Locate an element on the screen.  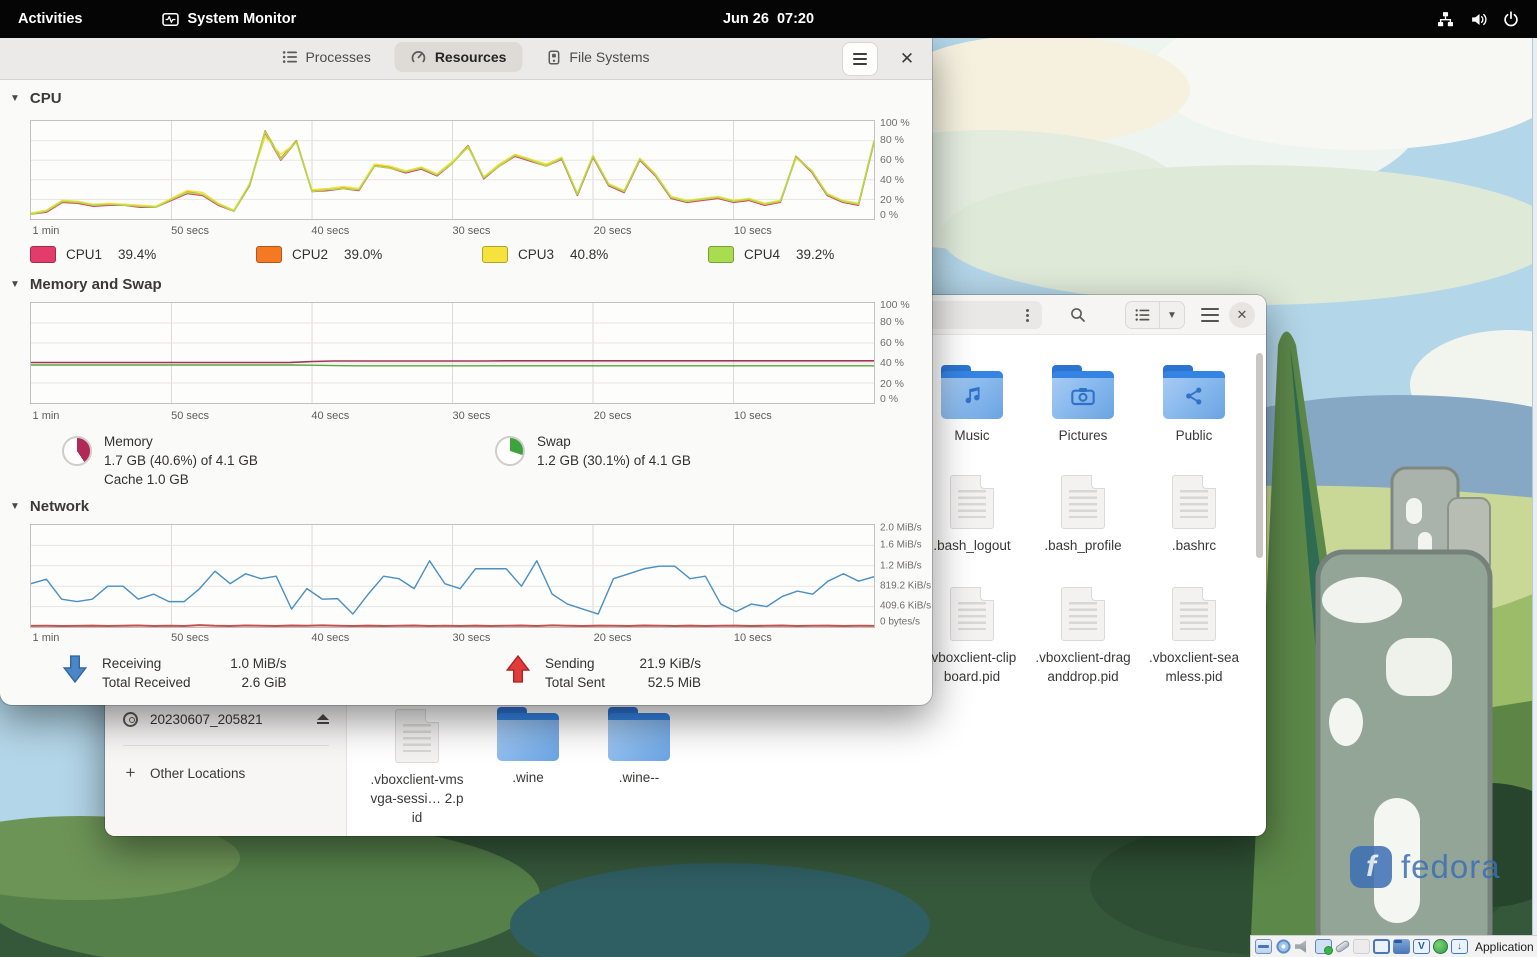
file-systems-icon is located at coordinates (554, 57).